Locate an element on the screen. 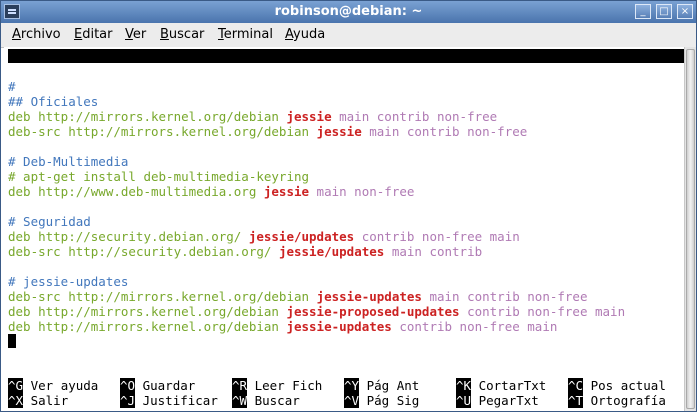 Image resolution: width=697 pixels, height=412 pixels. menu-buscar: Buscar is located at coordinates (182, 34).